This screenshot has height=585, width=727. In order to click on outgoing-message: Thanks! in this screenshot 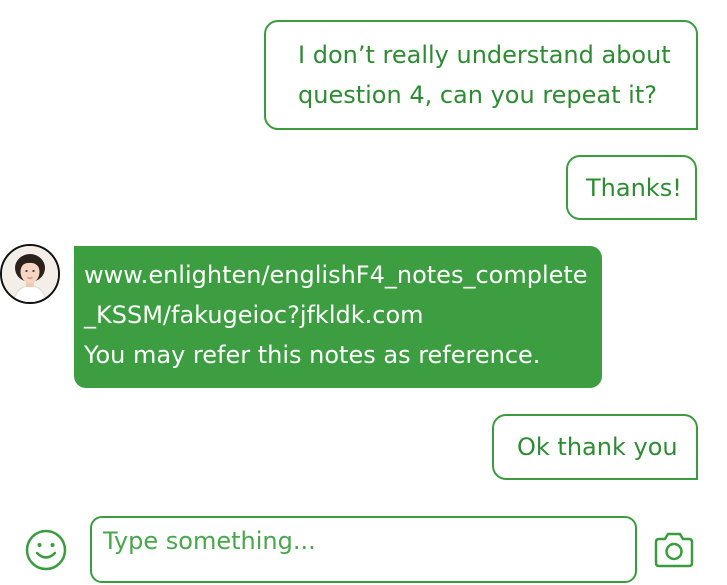, I will do `click(631, 187)`.